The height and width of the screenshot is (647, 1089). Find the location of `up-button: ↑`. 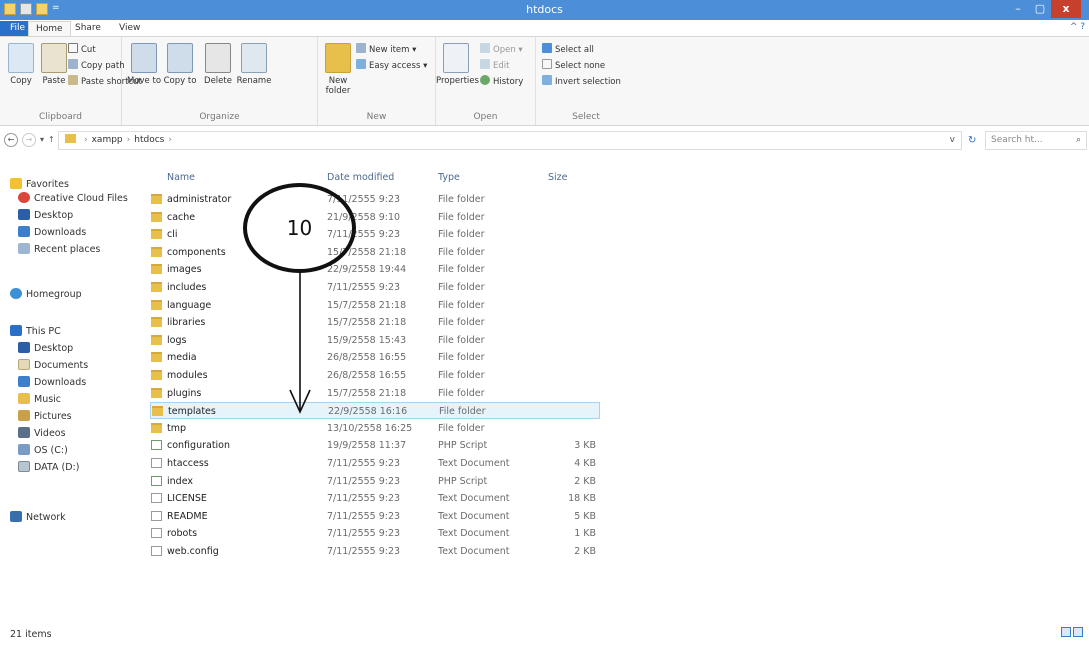

up-button: ↑ is located at coordinates (51, 139).